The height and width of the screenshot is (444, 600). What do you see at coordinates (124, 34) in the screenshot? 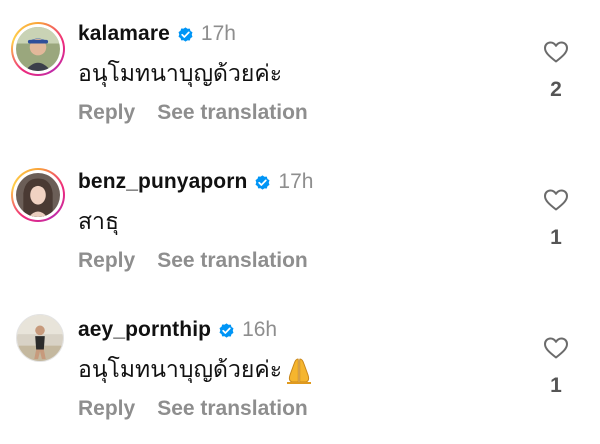
I see `username-link: kalamare` at bounding box center [124, 34].